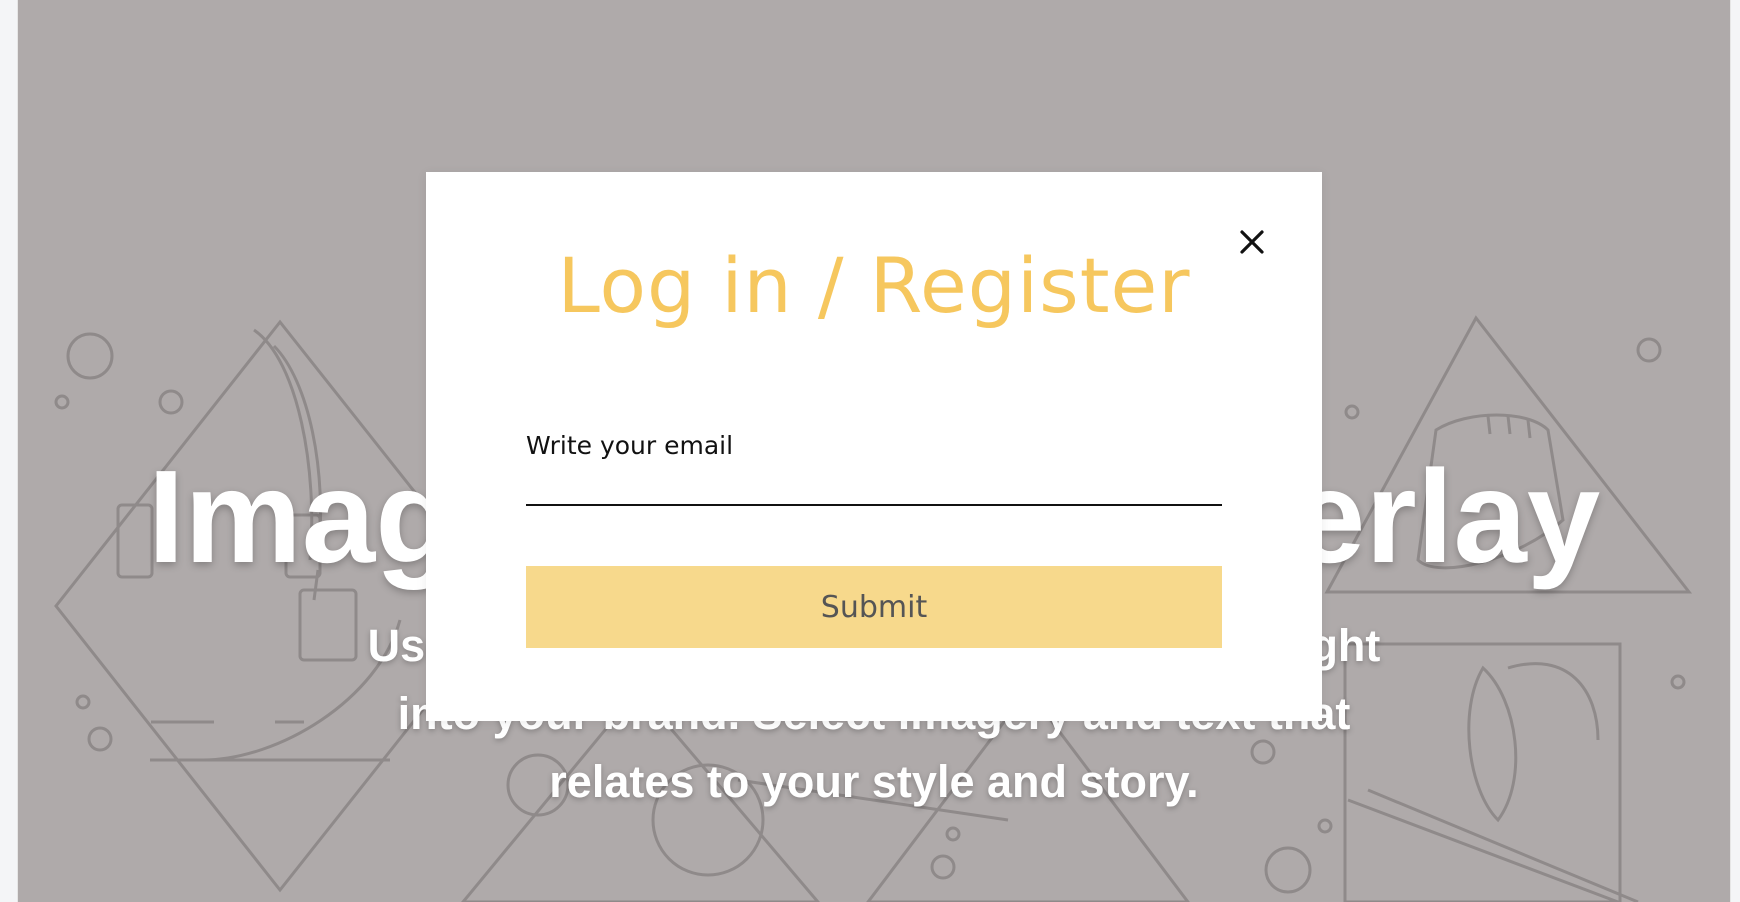 This screenshot has width=1740, height=902. What do you see at coordinates (874, 607) in the screenshot?
I see `submit-button: Submit` at bounding box center [874, 607].